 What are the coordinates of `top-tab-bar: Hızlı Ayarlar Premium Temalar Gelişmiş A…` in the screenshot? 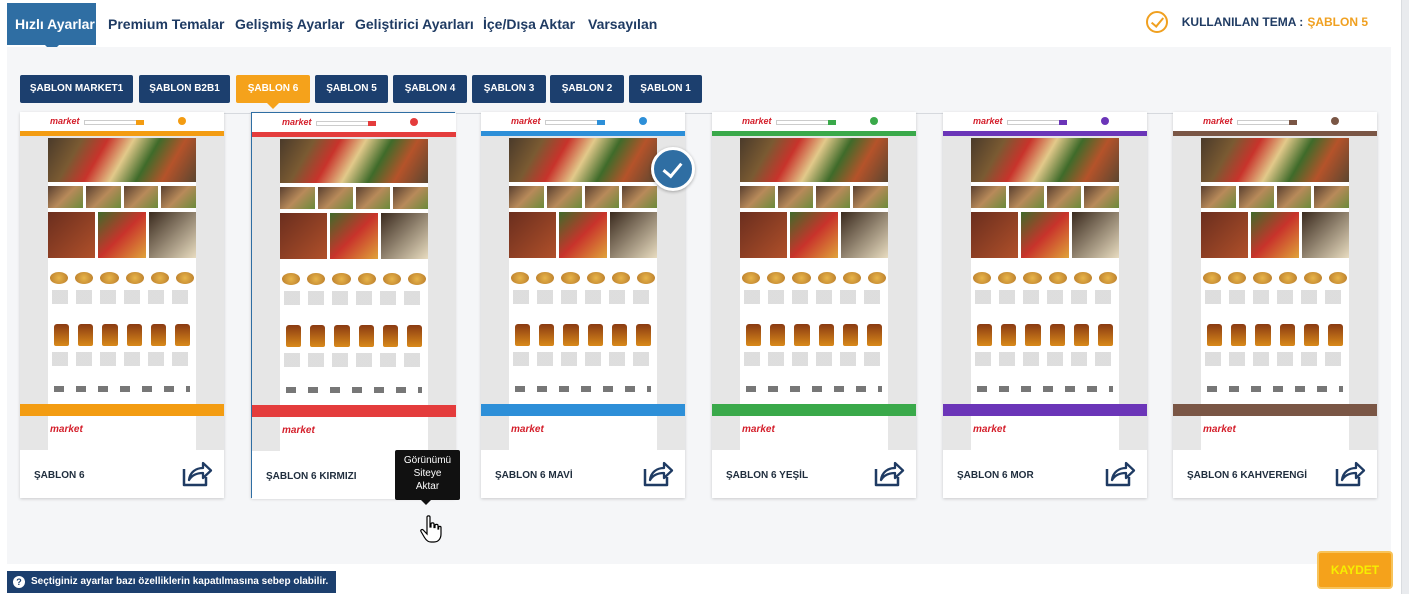 It's located at (700, 26).